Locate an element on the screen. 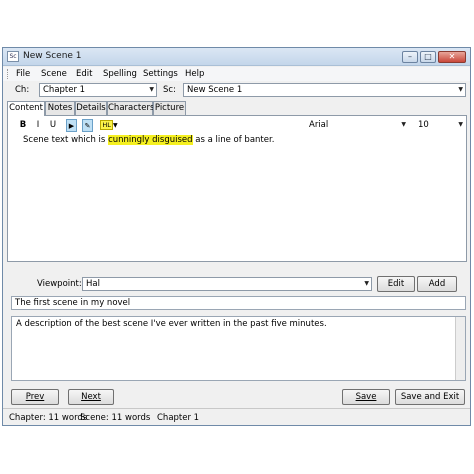 The height and width of the screenshot is (474, 474). tab-characters: Characters is located at coordinates (130, 108).